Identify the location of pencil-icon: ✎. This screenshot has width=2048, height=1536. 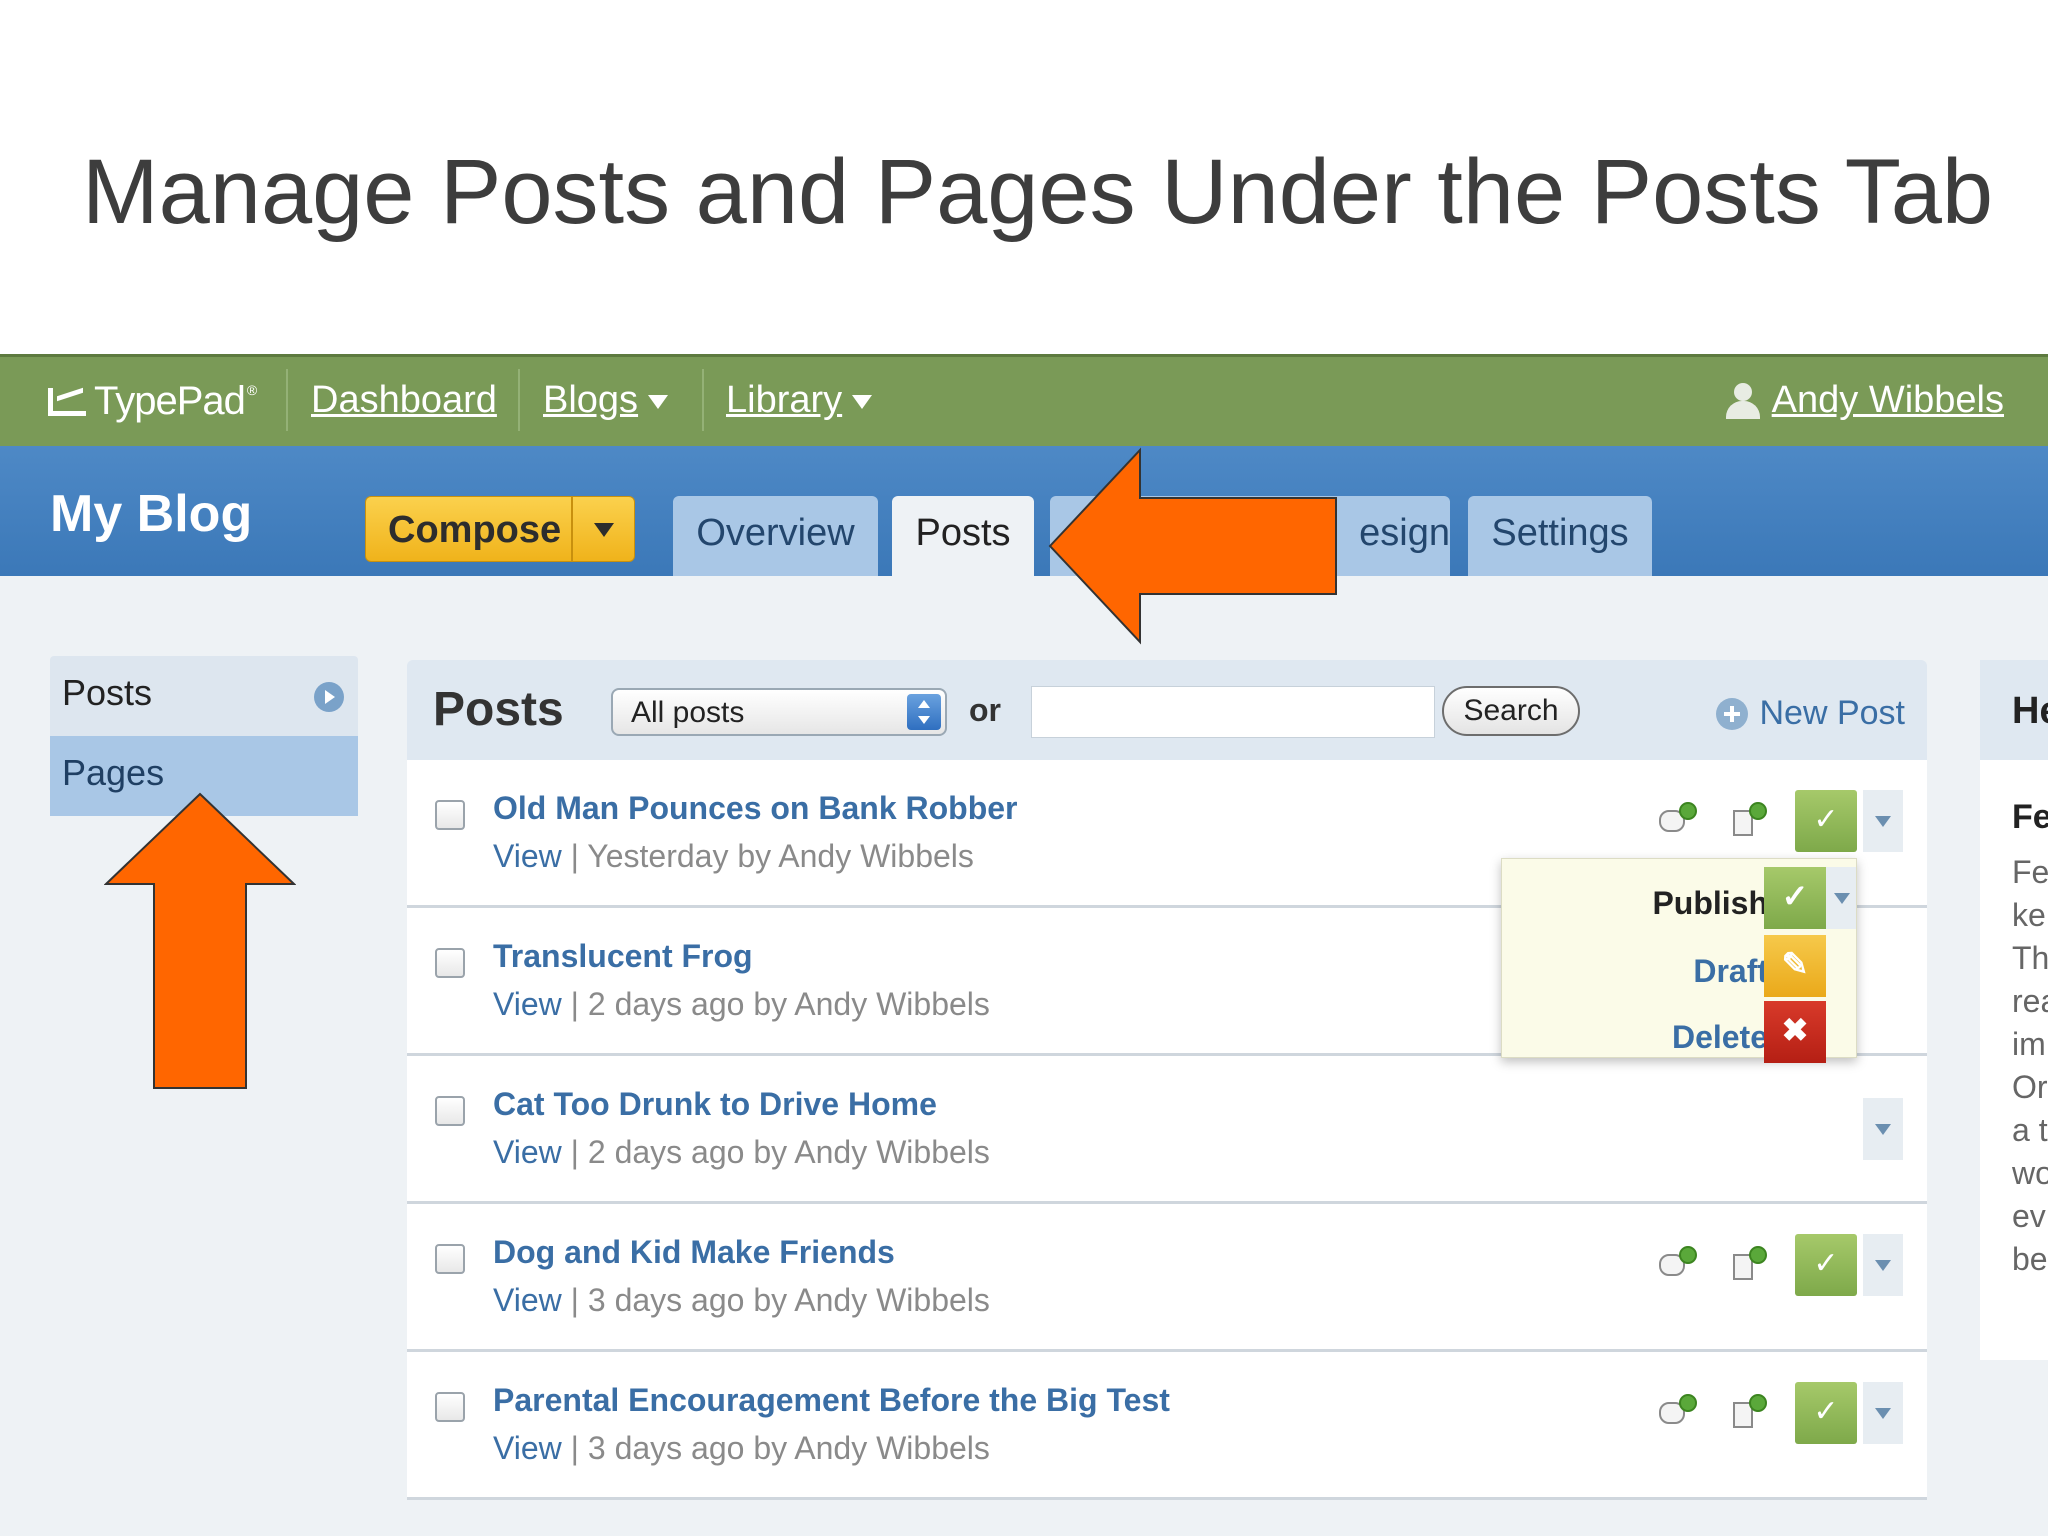
(1795, 966).